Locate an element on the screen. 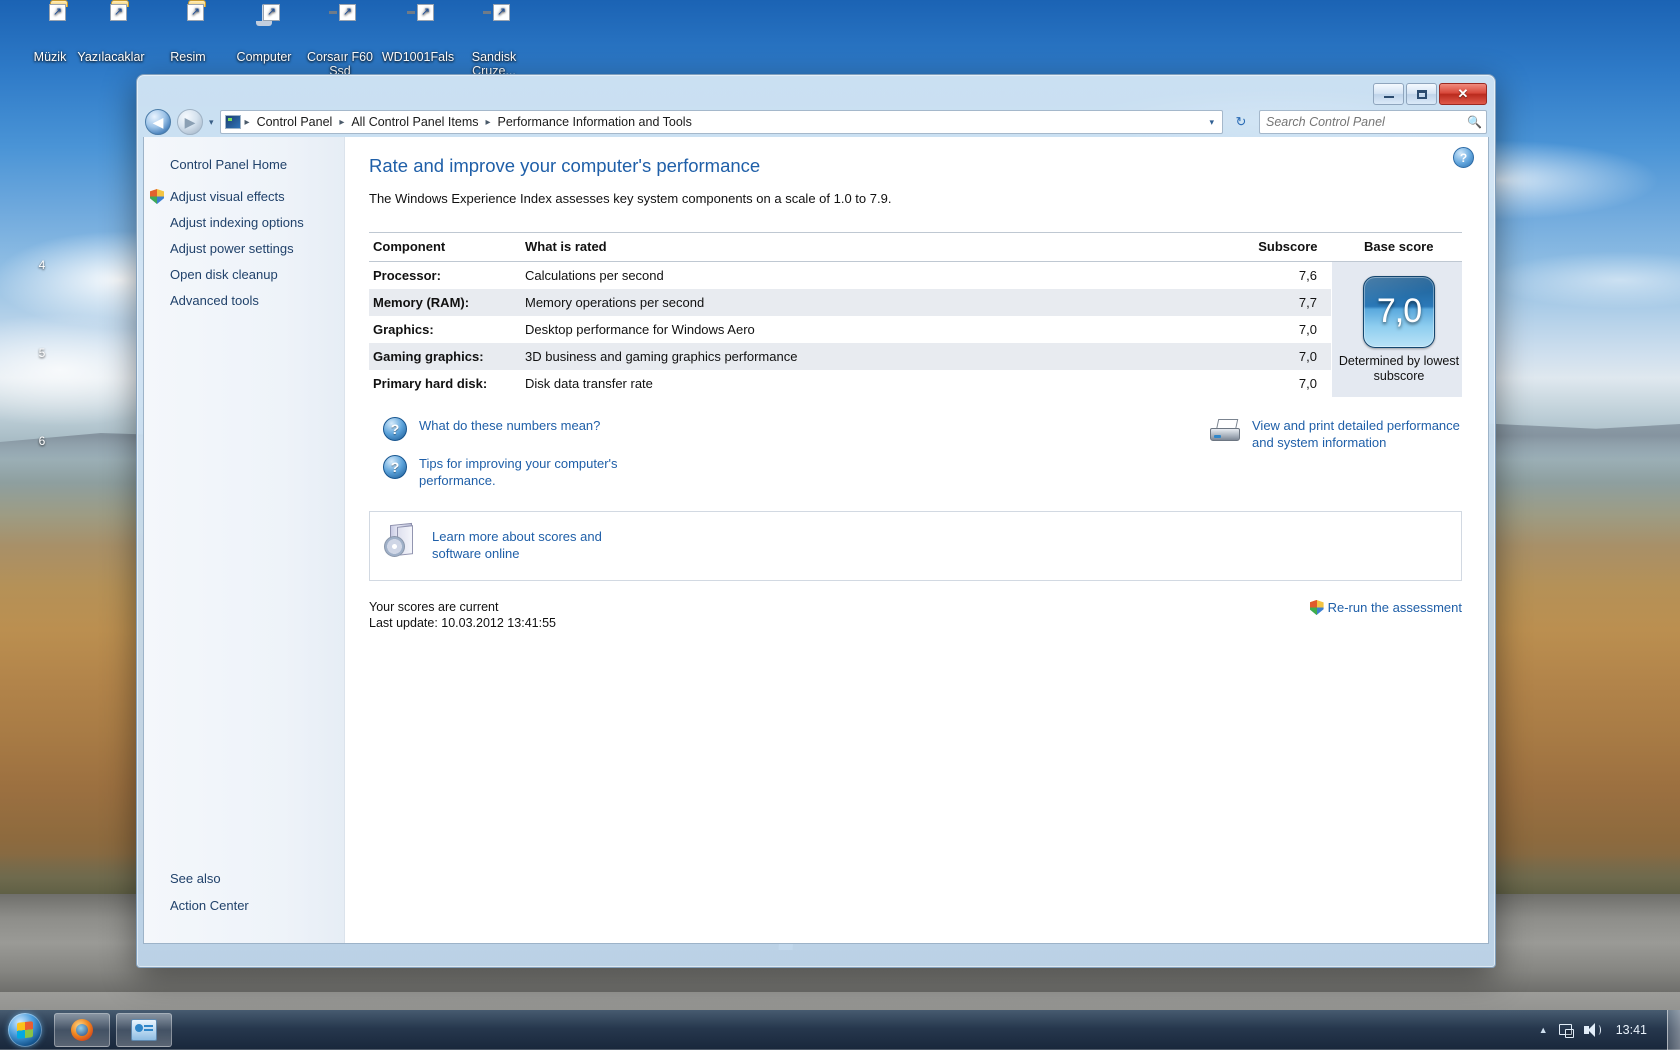  sidebar-item-control-panel-home: Control Panel Home is located at coordinates (244, 168).